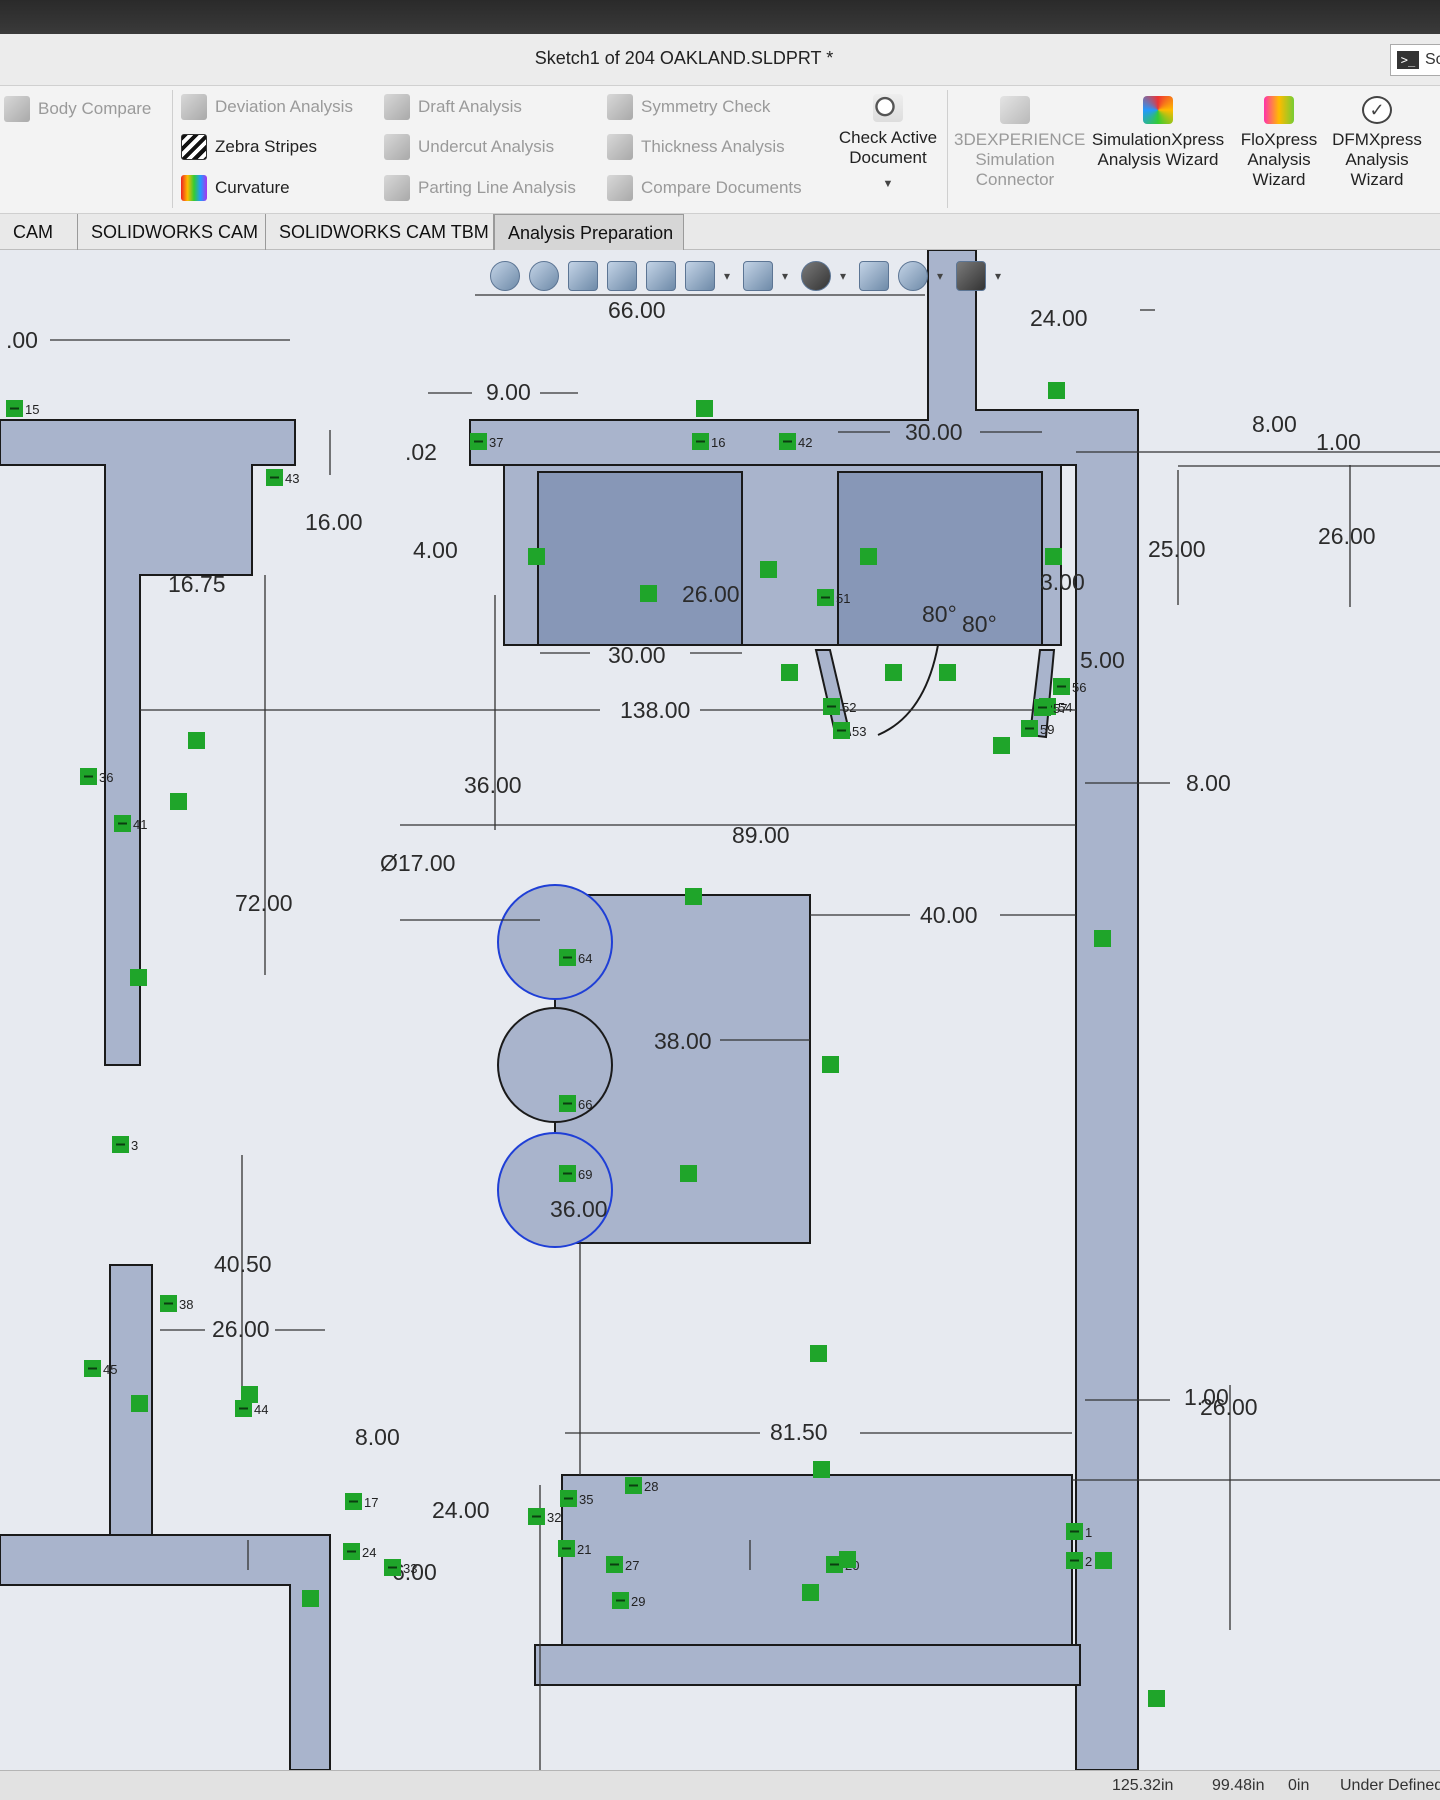 Image resolution: width=1440 pixels, height=1800 pixels. I want to click on apply-scene-icon, so click(913, 276).